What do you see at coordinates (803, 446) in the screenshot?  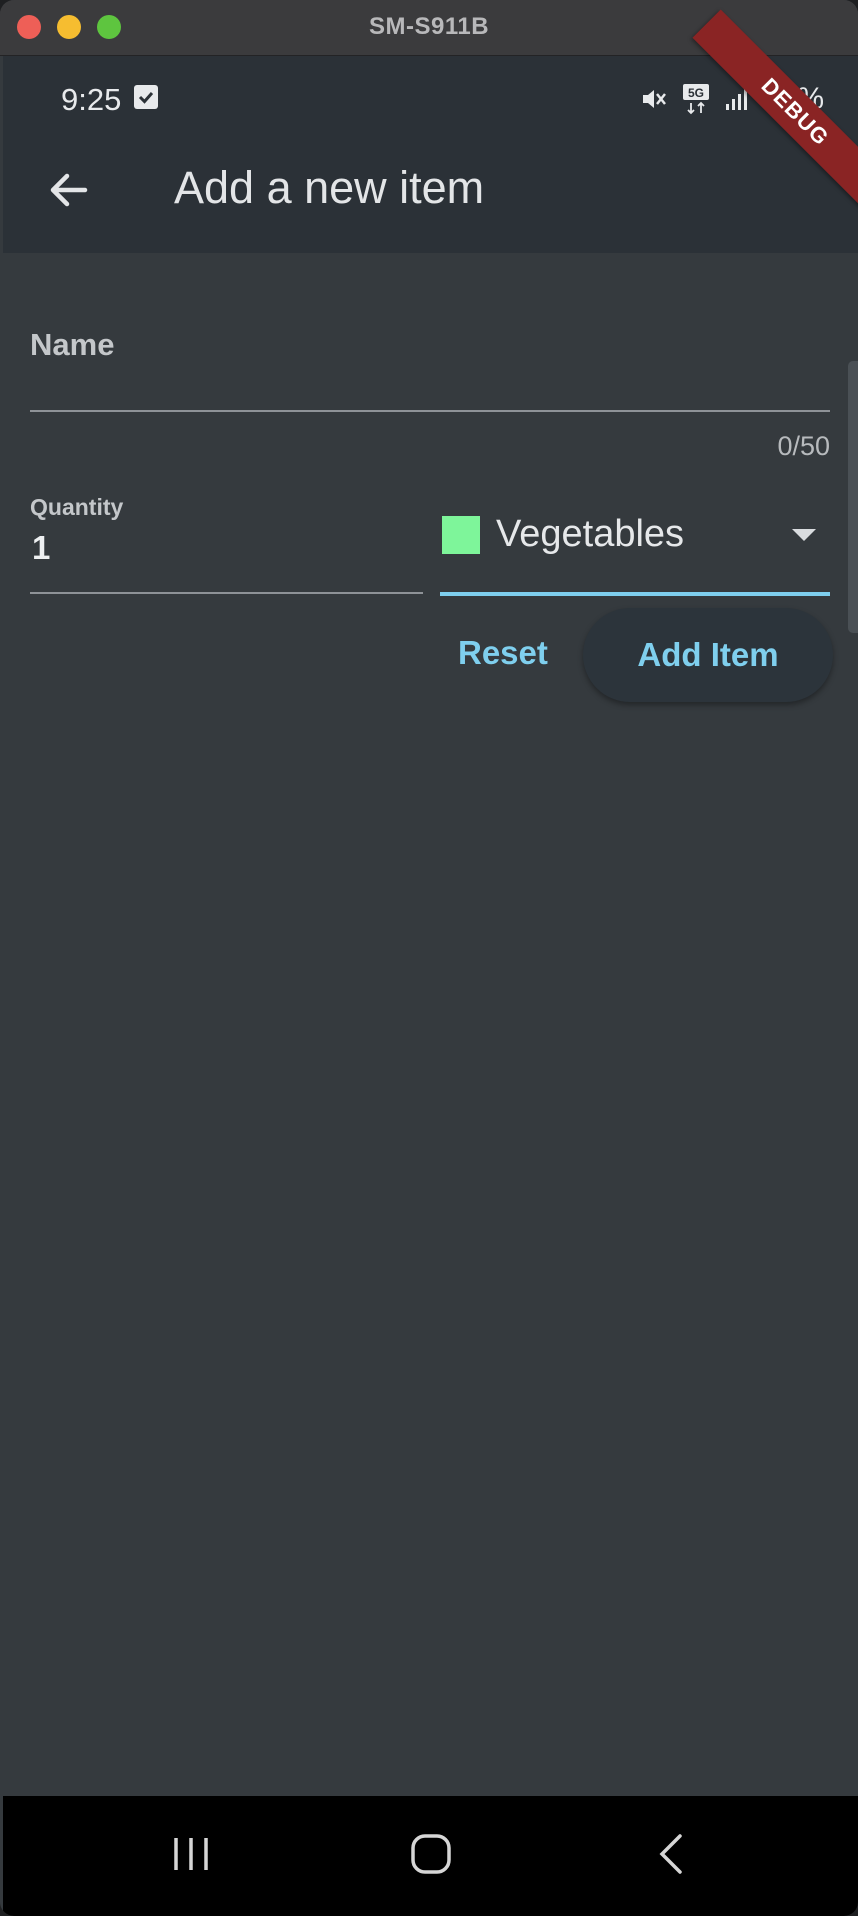 I see `name-char-counter: 0/50` at bounding box center [803, 446].